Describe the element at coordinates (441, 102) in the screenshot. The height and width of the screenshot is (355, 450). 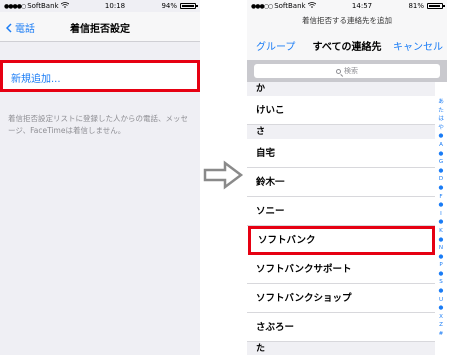
I see `index-letter: あ` at that location.